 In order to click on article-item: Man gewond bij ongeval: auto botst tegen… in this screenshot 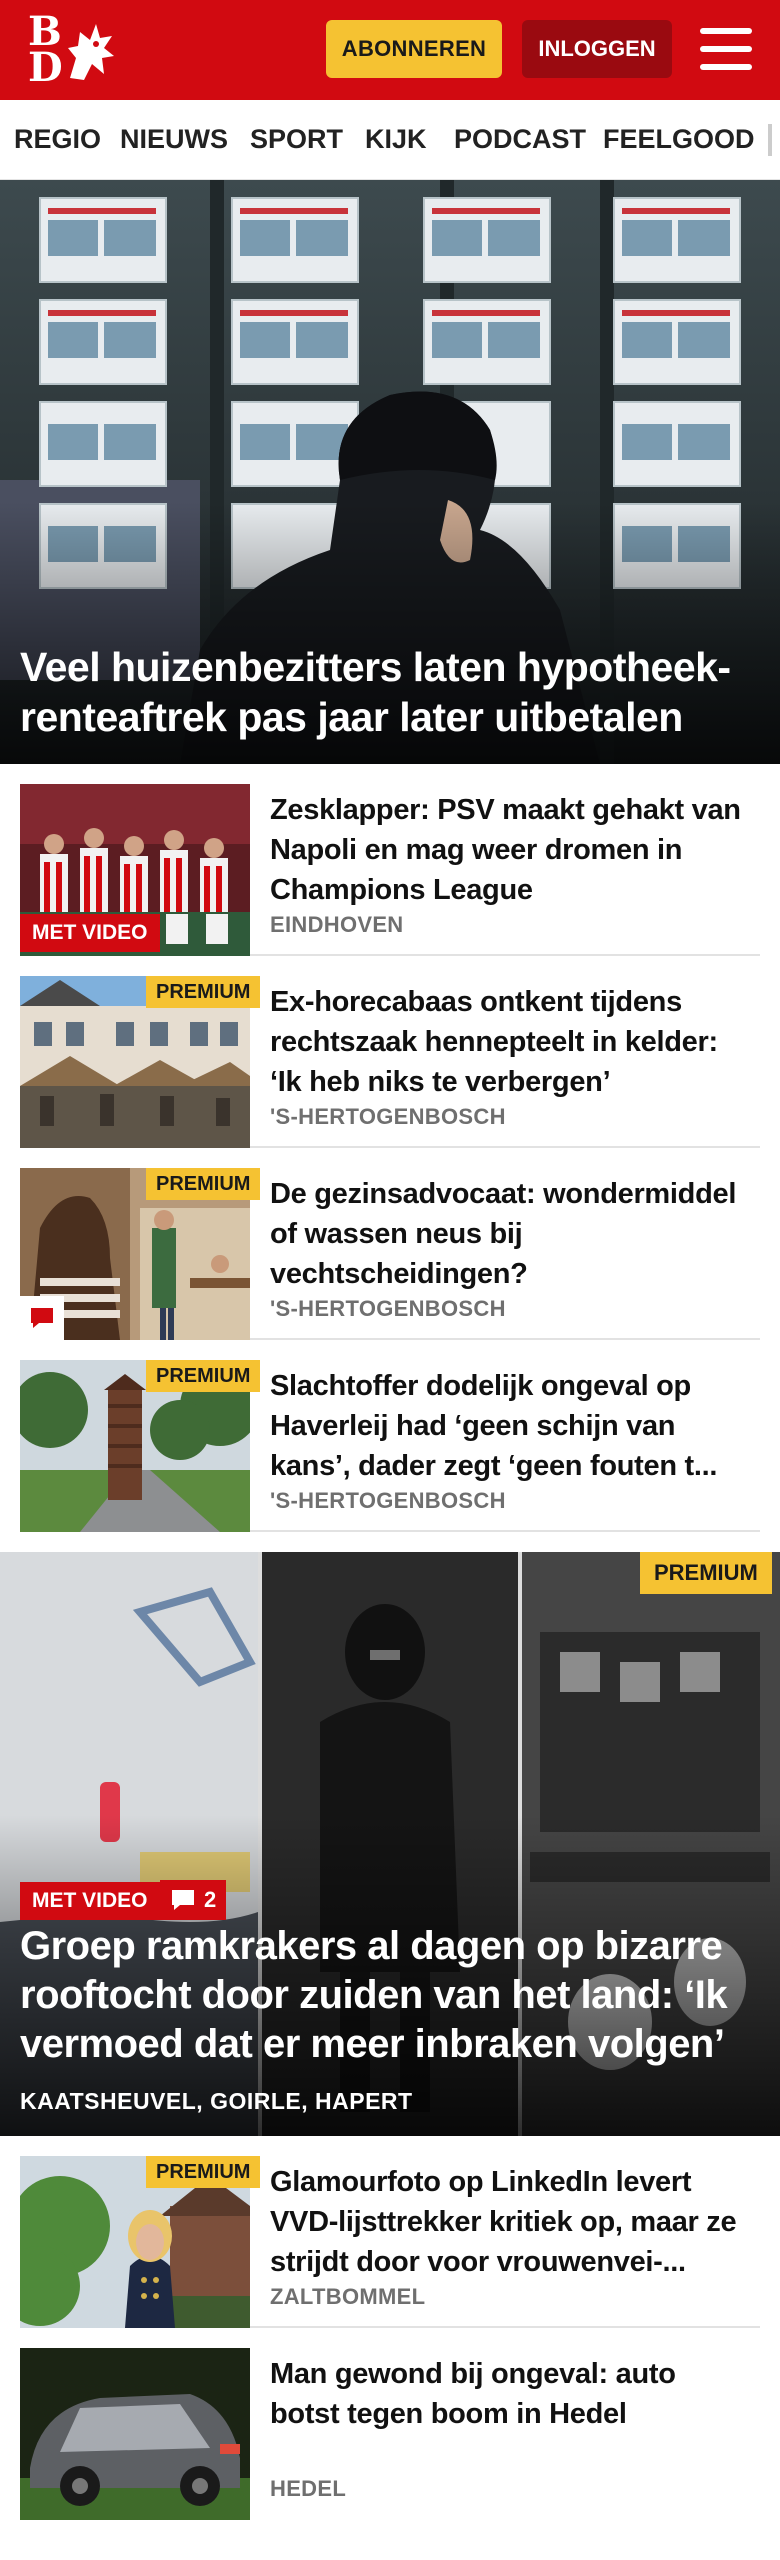, I will do `click(390, 2434)`.